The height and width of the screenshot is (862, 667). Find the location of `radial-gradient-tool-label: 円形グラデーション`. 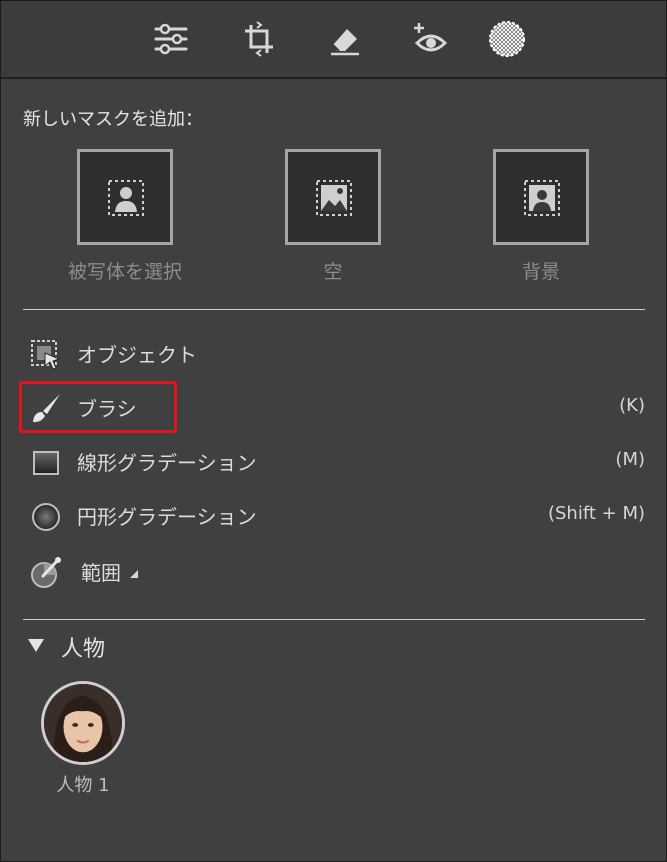

radial-gradient-tool-label: 円形グラデーション is located at coordinates (167, 517).